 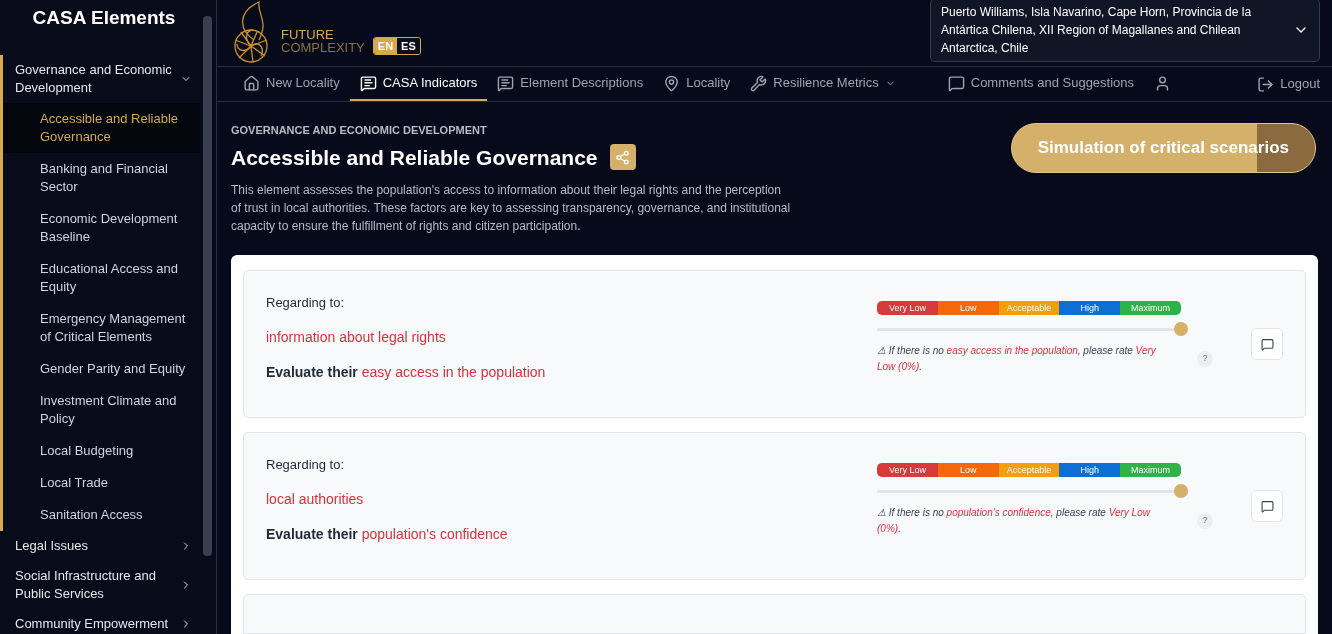 I want to click on logo-text: COMPLEXITY, so click(x=323, y=47).